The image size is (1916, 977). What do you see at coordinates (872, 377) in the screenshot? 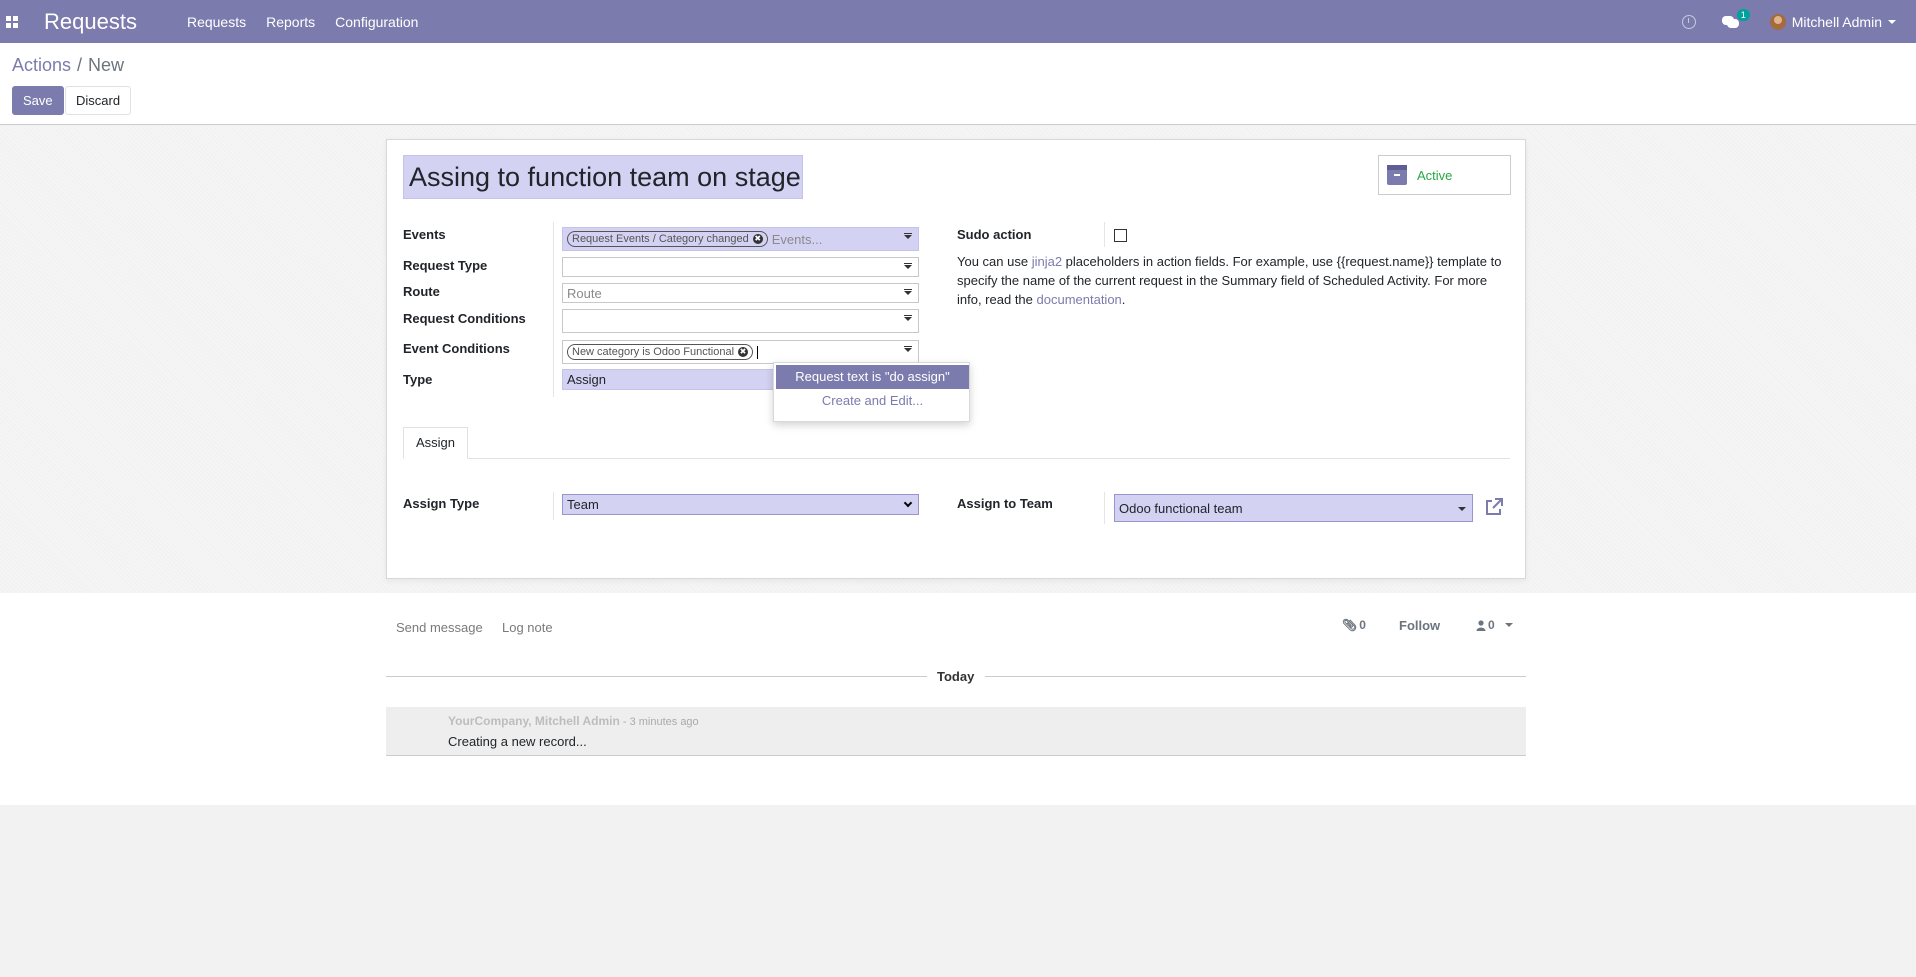
I see `autocomplete-option: Request text is "do assign"` at bounding box center [872, 377].